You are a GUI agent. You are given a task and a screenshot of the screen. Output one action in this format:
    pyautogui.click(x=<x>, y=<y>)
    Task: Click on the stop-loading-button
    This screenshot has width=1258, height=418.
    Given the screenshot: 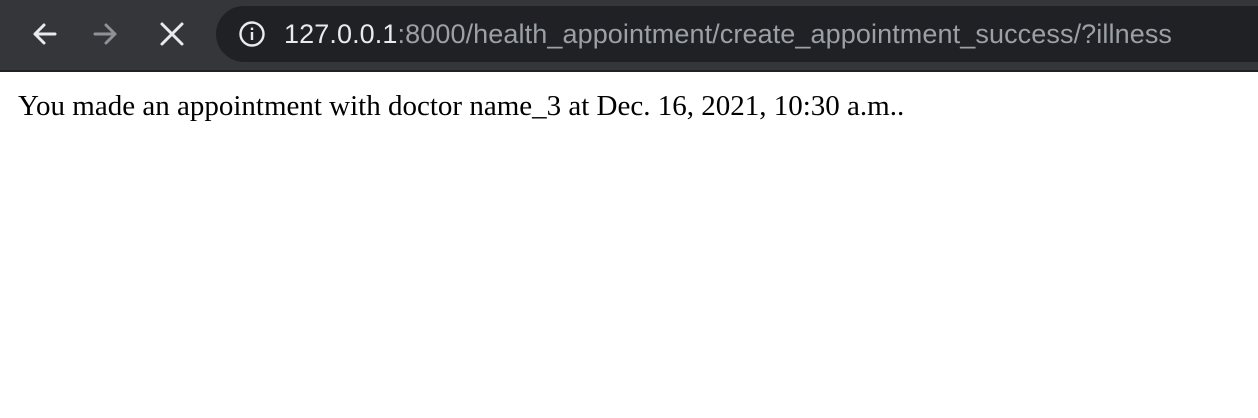 What is the action you would take?
    pyautogui.click(x=172, y=34)
    